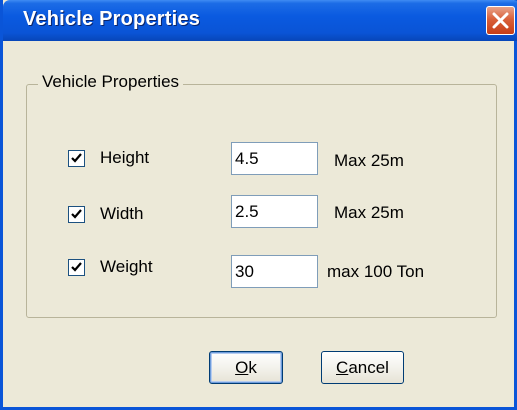  Describe the element at coordinates (126, 266) in the screenshot. I see `weight-label: Weight` at that location.